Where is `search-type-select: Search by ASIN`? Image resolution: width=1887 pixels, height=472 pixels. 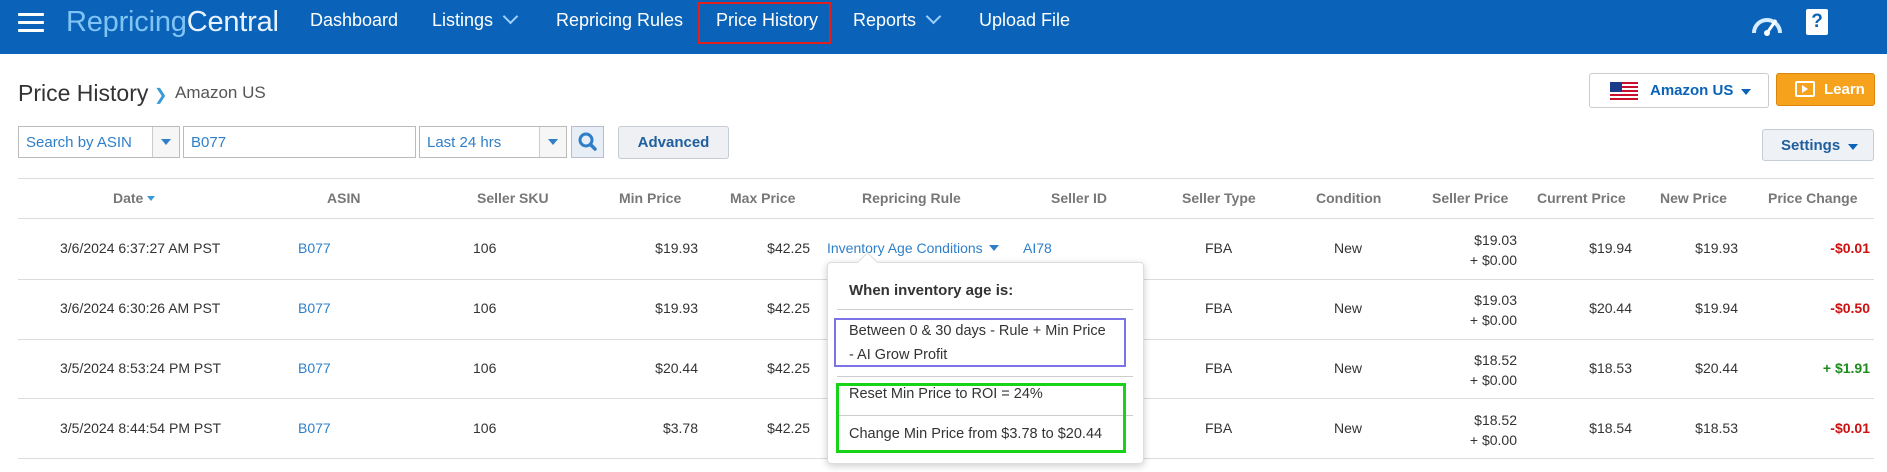 search-type-select: Search by ASIN is located at coordinates (99, 142).